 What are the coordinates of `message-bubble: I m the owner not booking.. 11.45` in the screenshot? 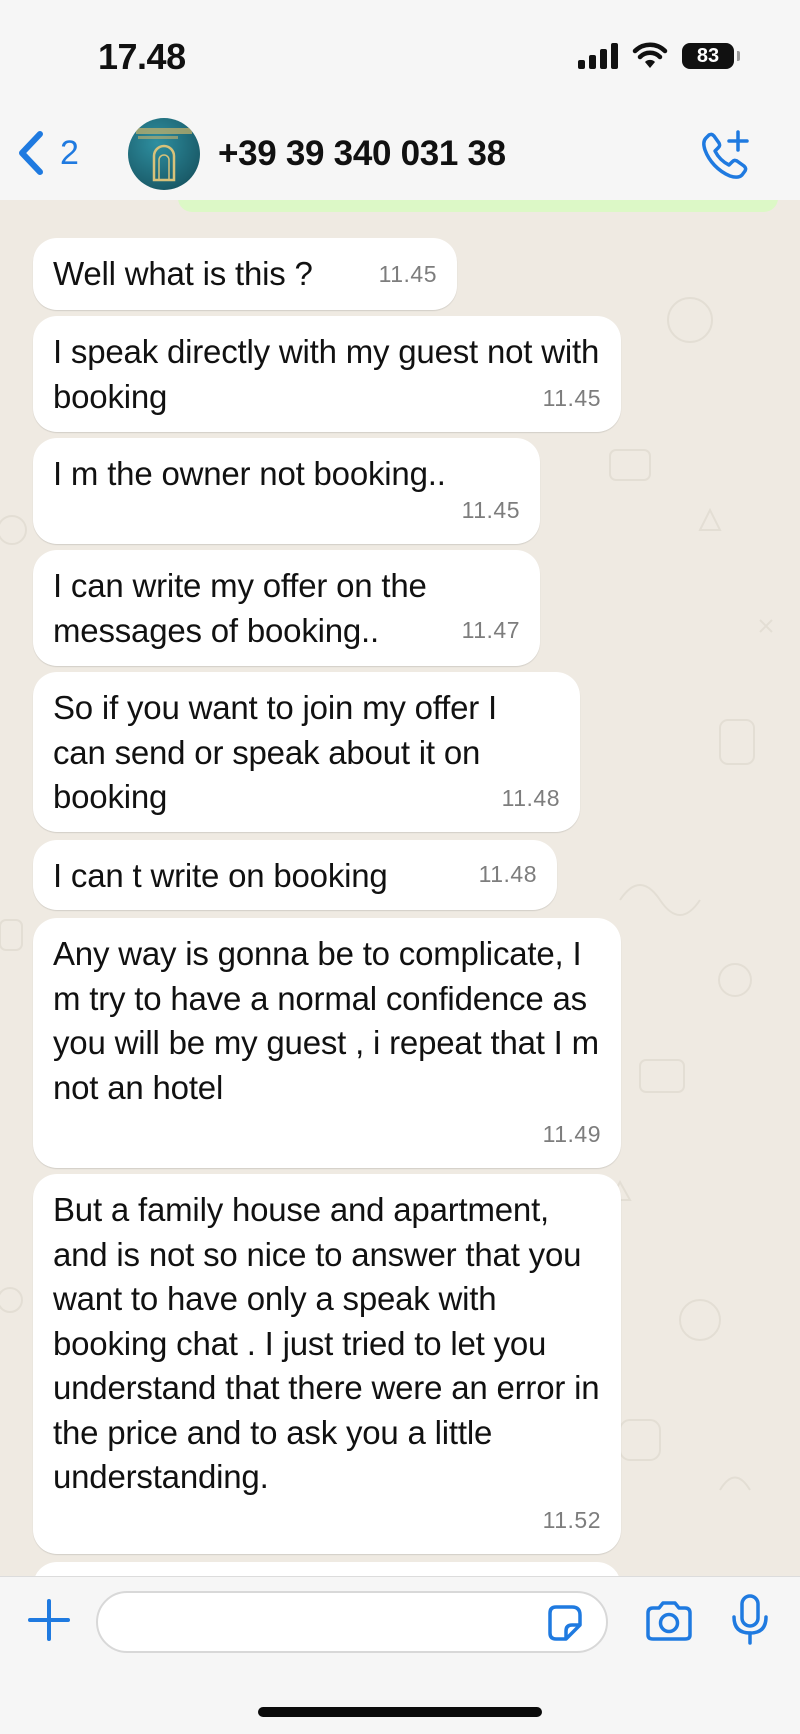 It's located at (286, 491).